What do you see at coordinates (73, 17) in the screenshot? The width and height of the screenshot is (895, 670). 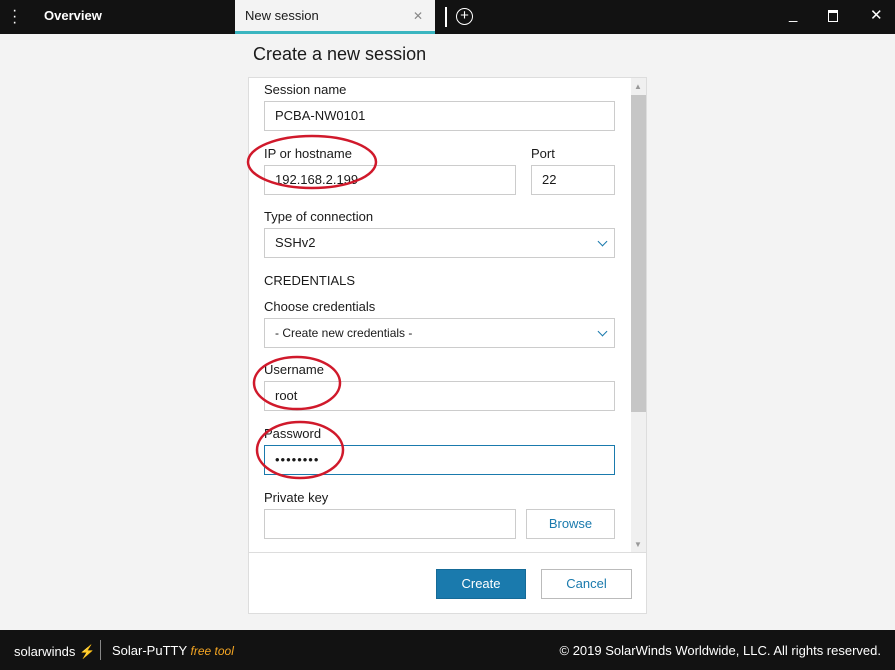 I see `tab-overview: Overview` at bounding box center [73, 17].